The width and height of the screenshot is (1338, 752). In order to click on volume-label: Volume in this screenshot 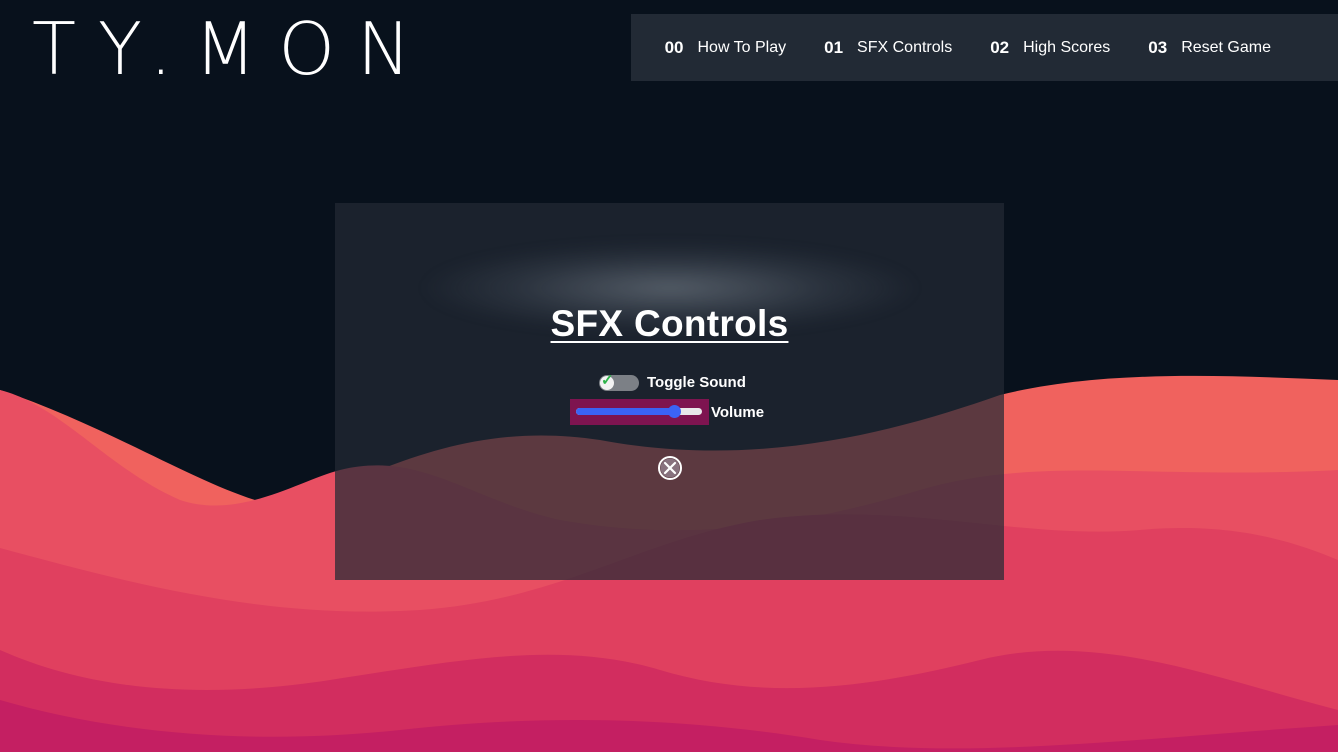, I will do `click(738, 412)`.